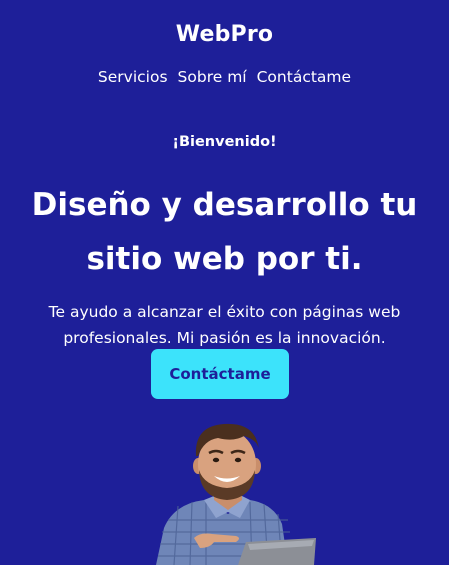 The height and width of the screenshot is (565, 449). Describe the element at coordinates (212, 77) in the screenshot. I see `nav-link-sobre-mi: Sobre mí` at that location.